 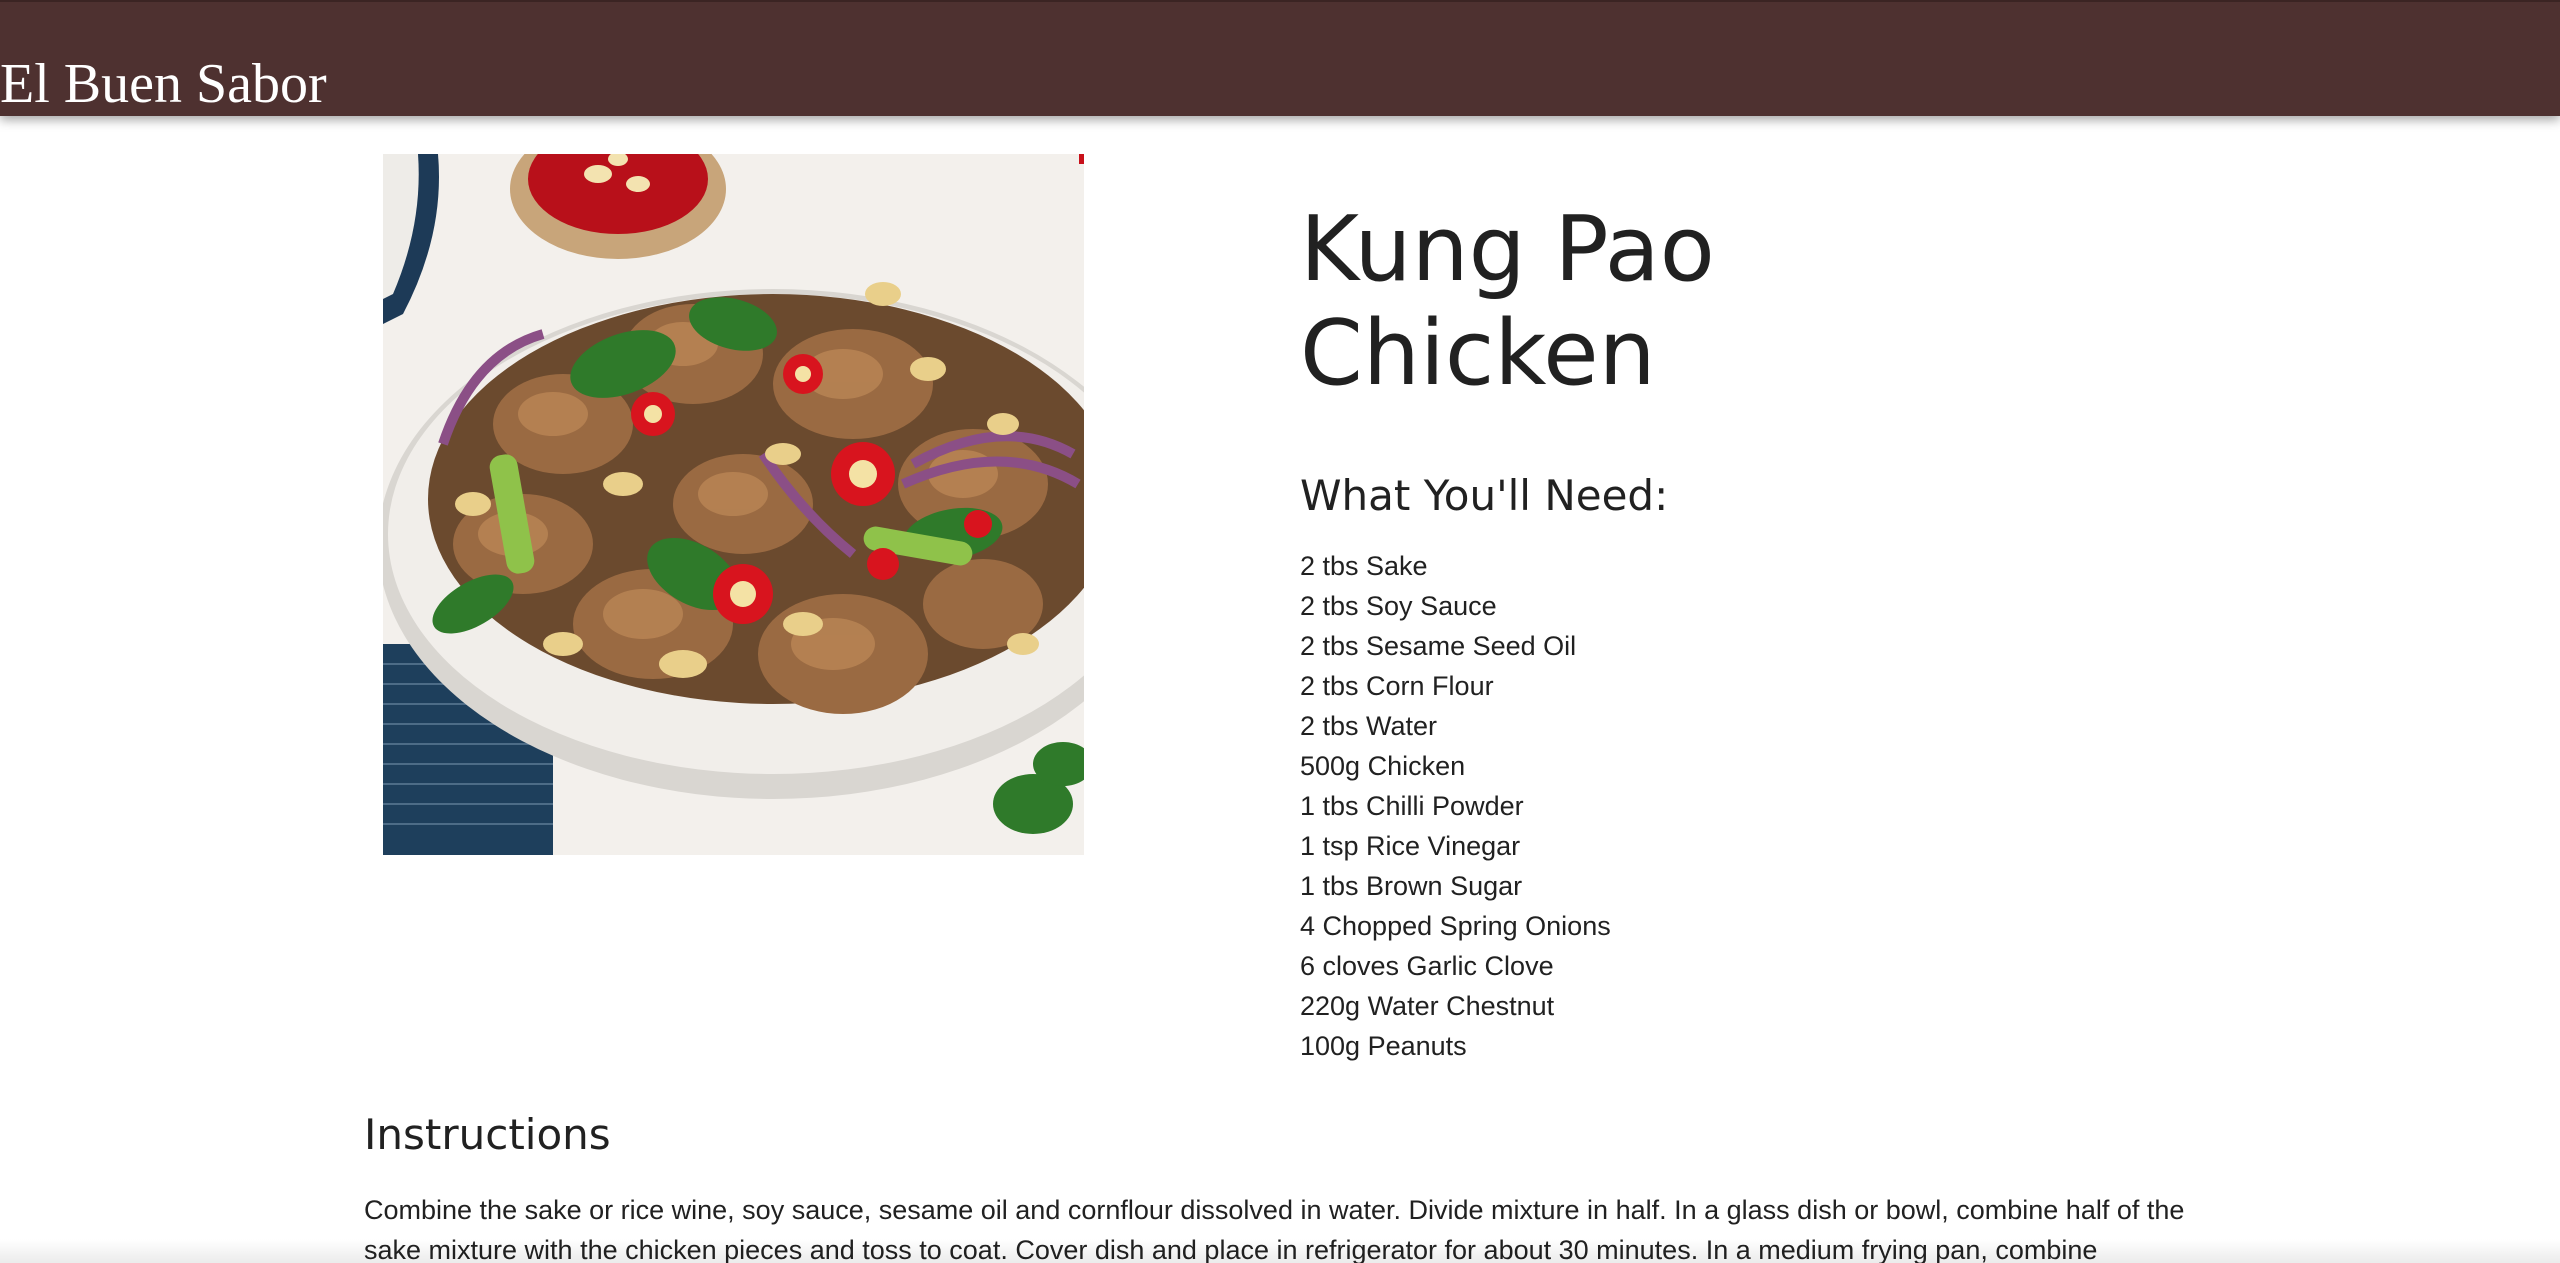 What do you see at coordinates (487, 1134) in the screenshot?
I see `instructions-heading: Instructions` at bounding box center [487, 1134].